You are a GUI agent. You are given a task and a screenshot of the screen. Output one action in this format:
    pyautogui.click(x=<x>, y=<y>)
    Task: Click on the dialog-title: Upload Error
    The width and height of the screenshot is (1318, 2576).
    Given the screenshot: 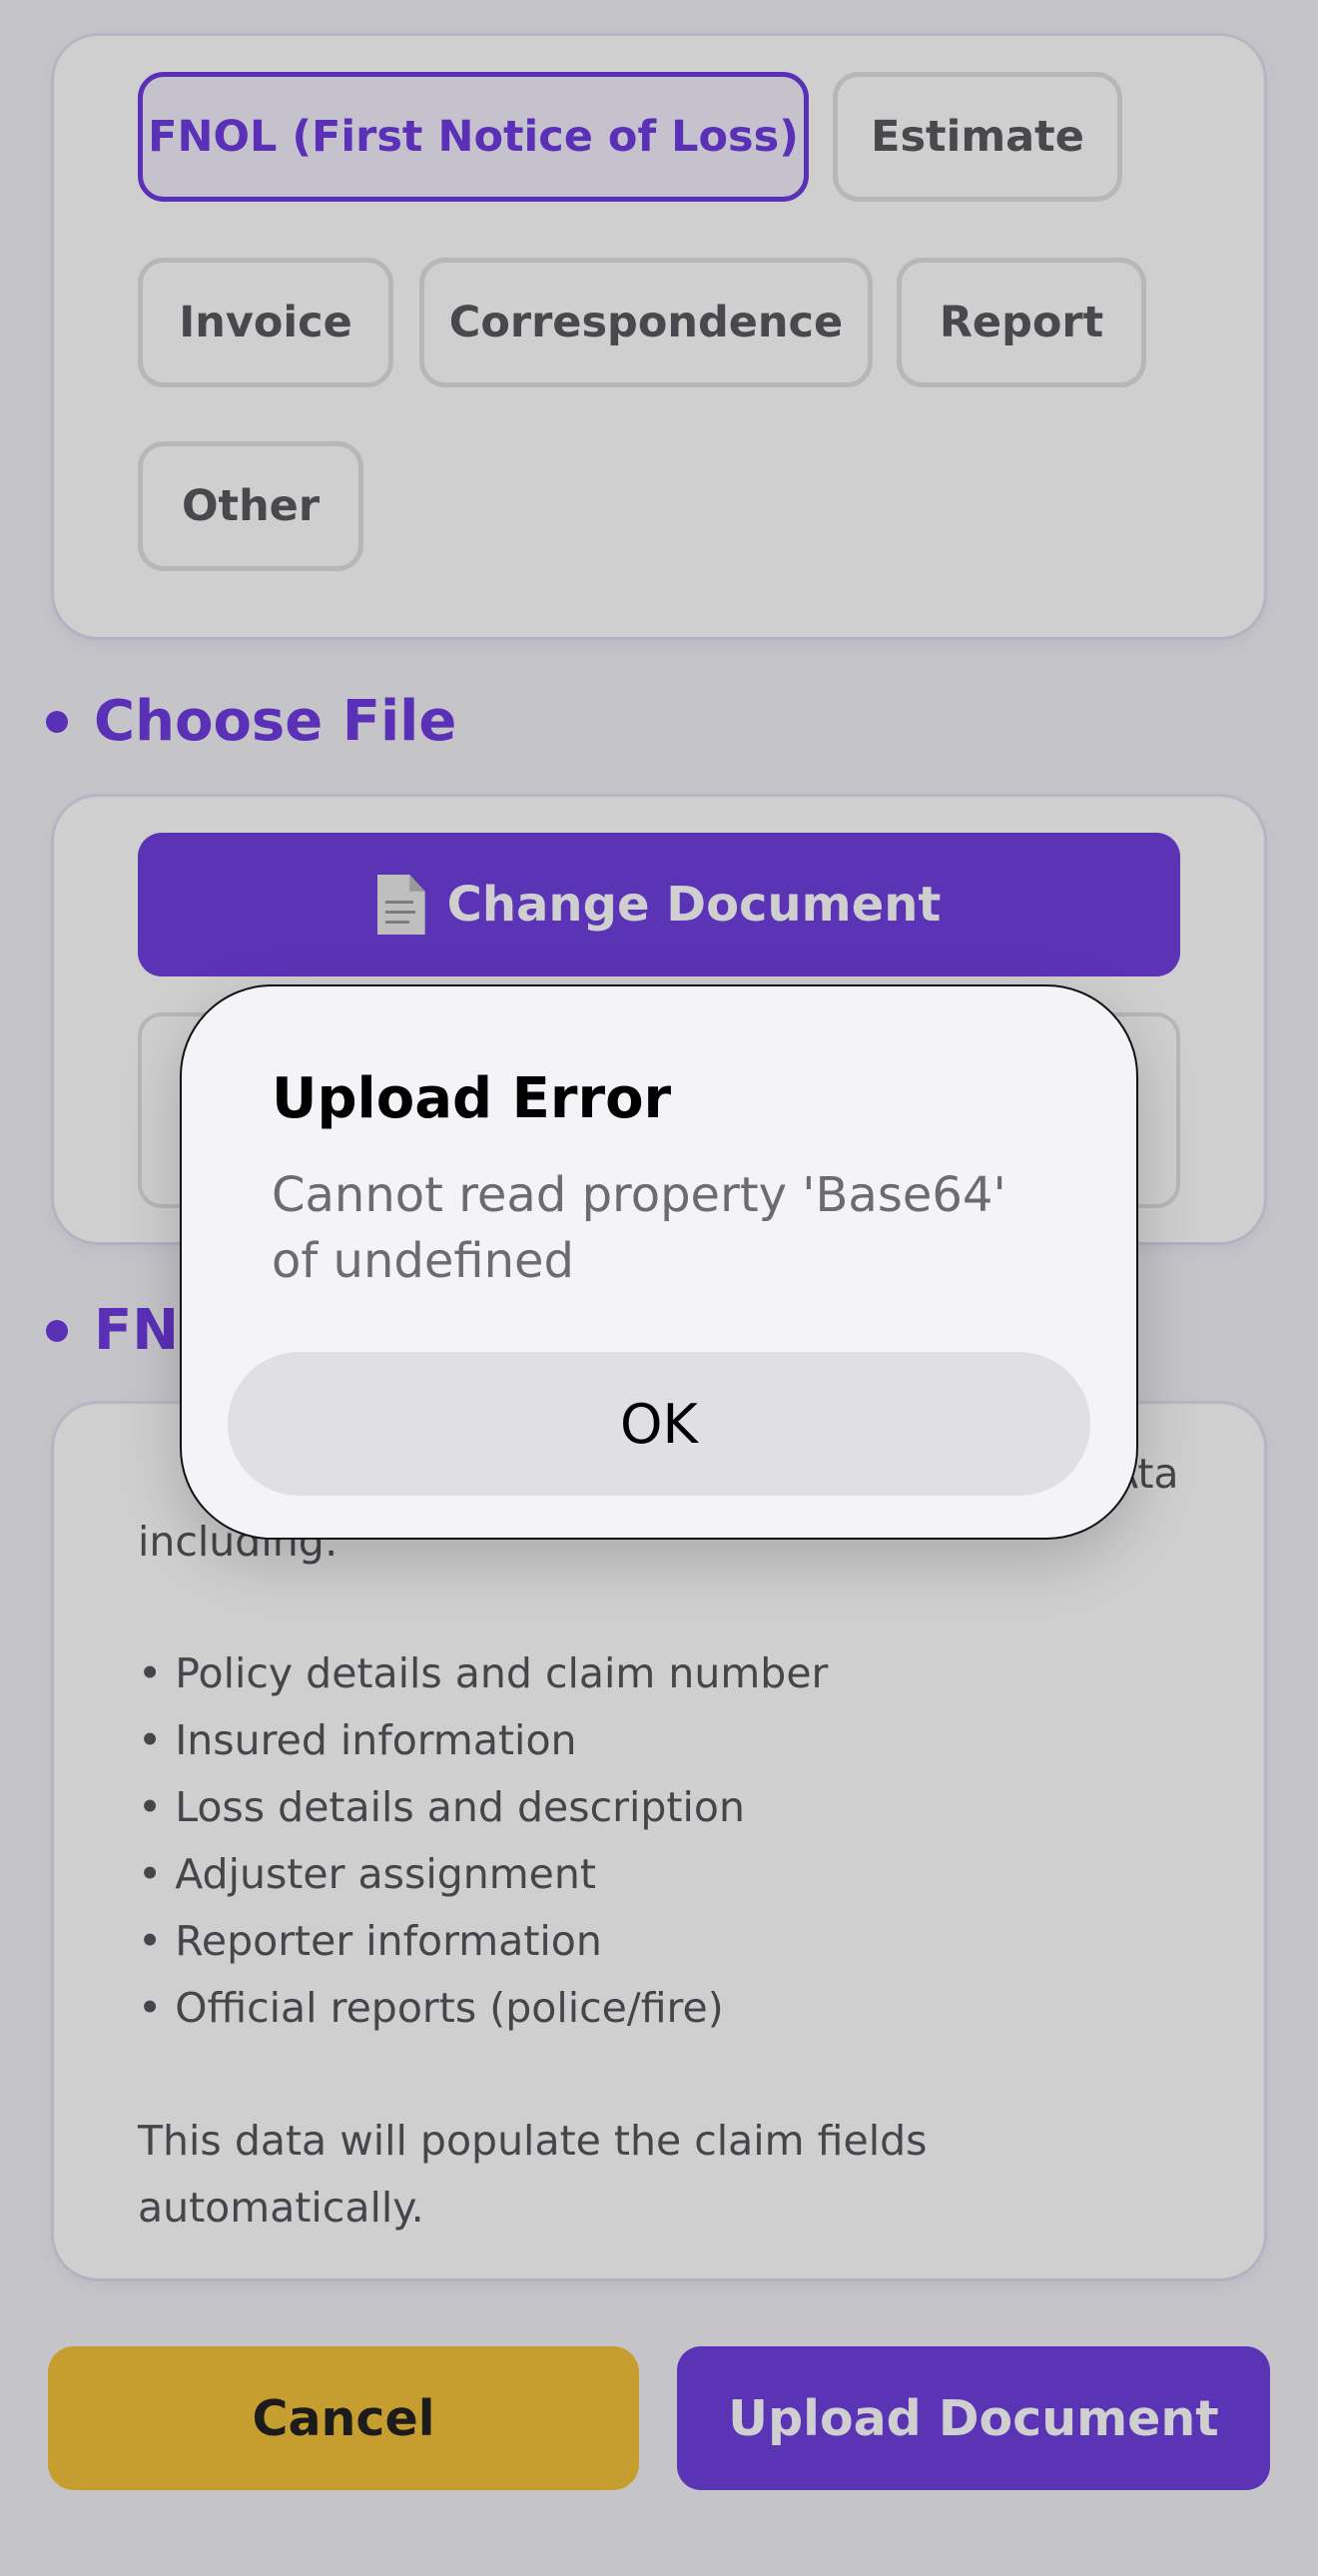 What is the action you would take?
    pyautogui.click(x=472, y=1098)
    